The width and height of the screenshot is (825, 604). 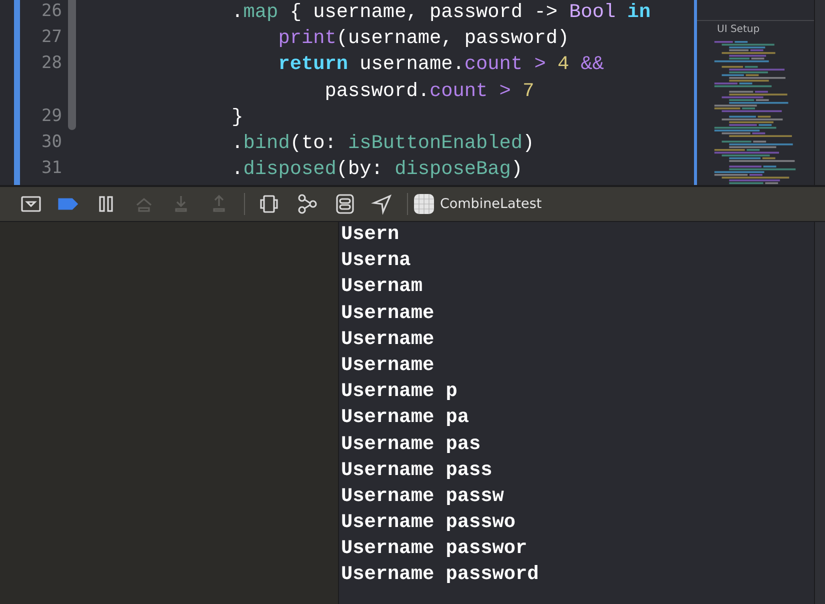 I want to click on console-output-line: Username passwo, so click(x=428, y=522).